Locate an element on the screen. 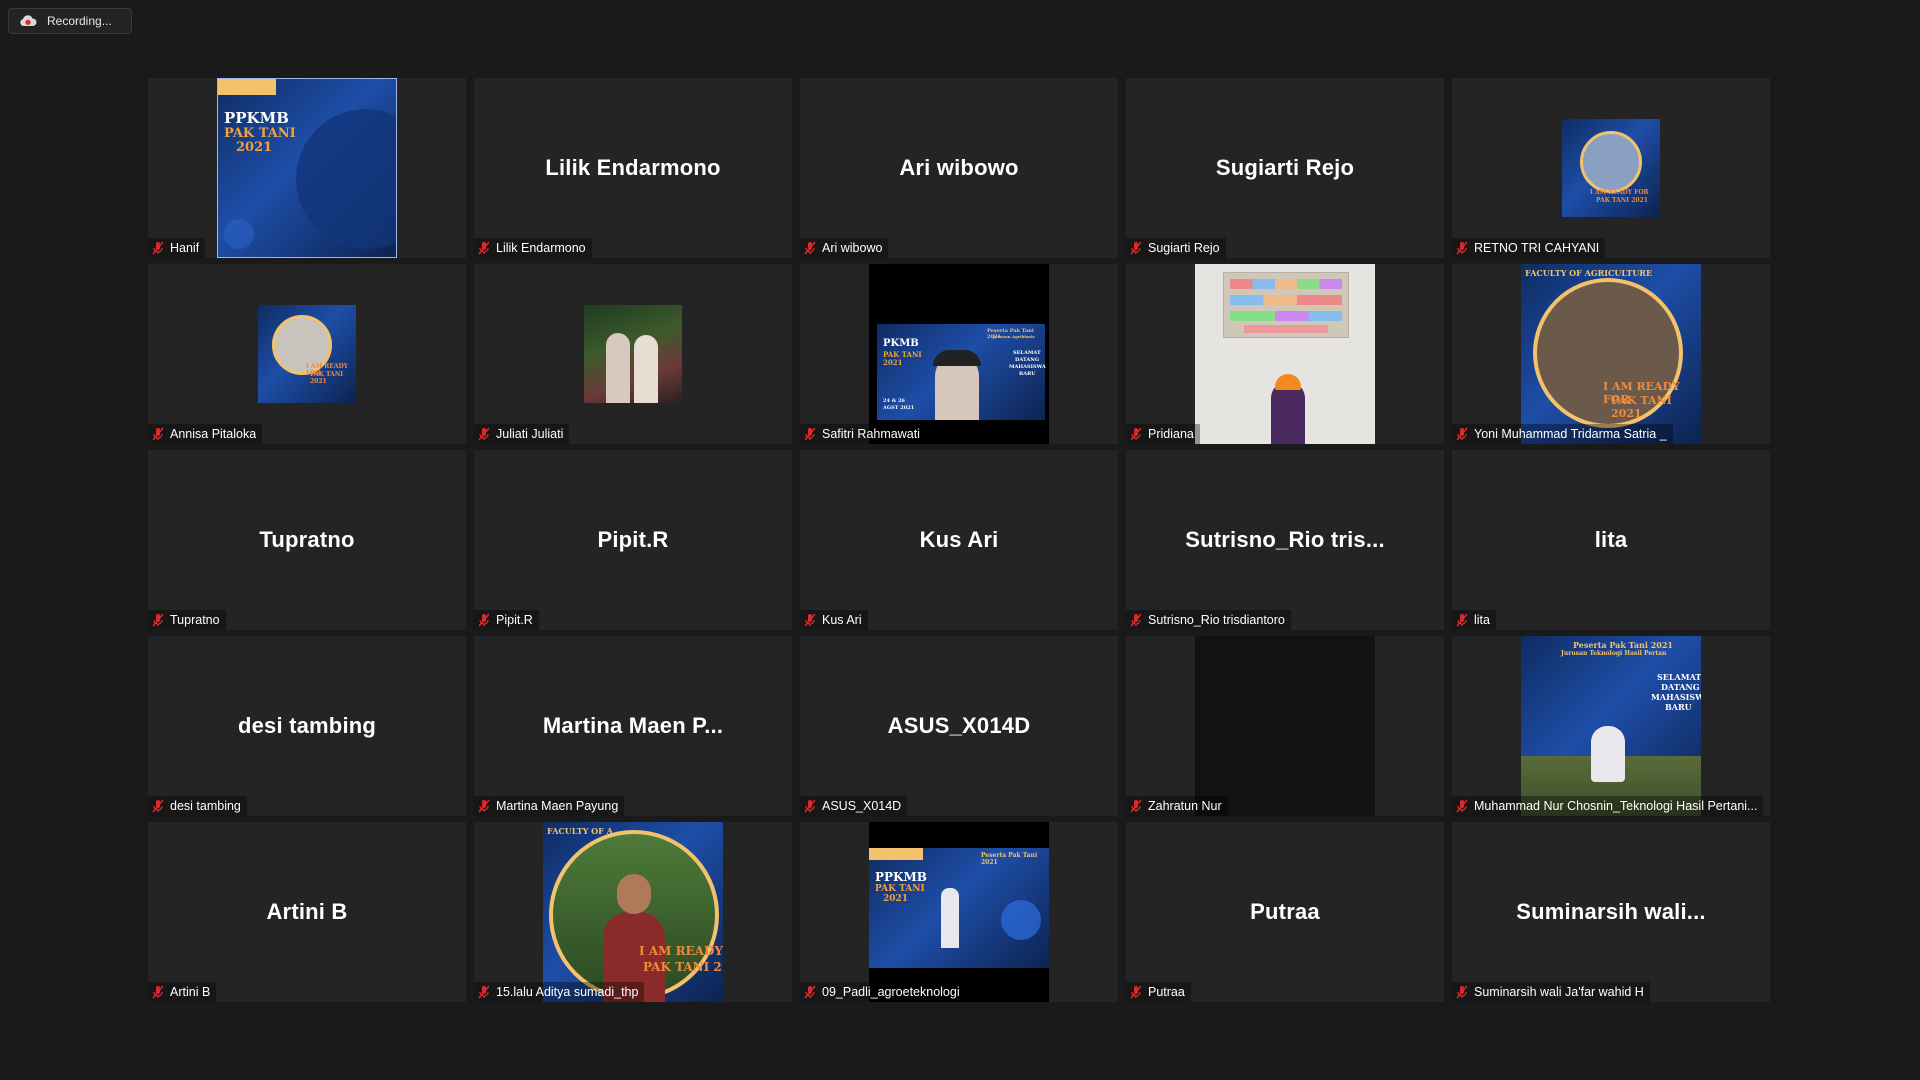 This screenshot has width=1920, height=1080. participant-tile: Tupratno Tupratno is located at coordinates (307, 540).